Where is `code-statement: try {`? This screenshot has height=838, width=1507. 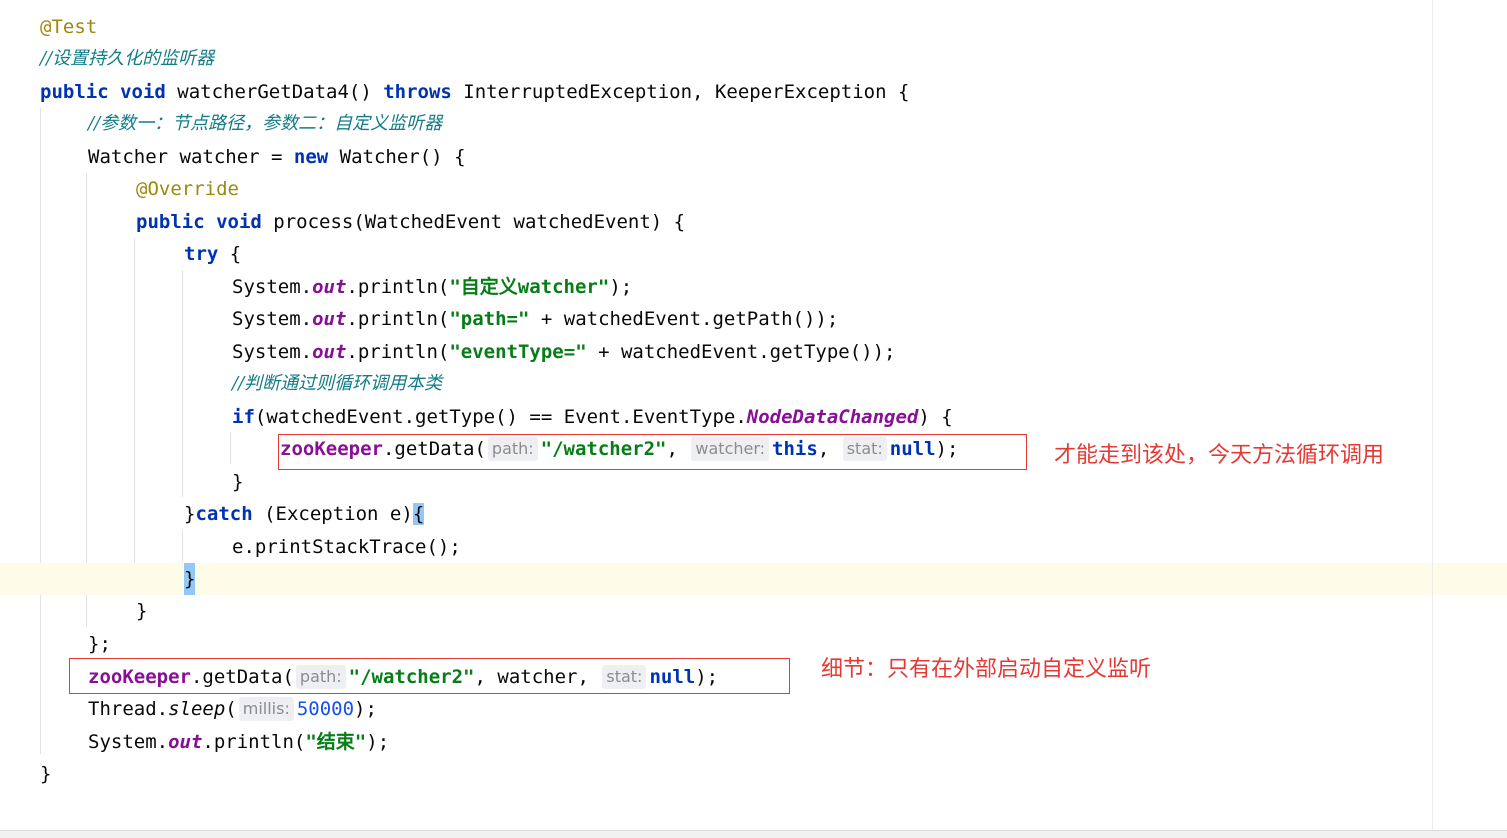 code-statement: try { is located at coordinates (212, 254).